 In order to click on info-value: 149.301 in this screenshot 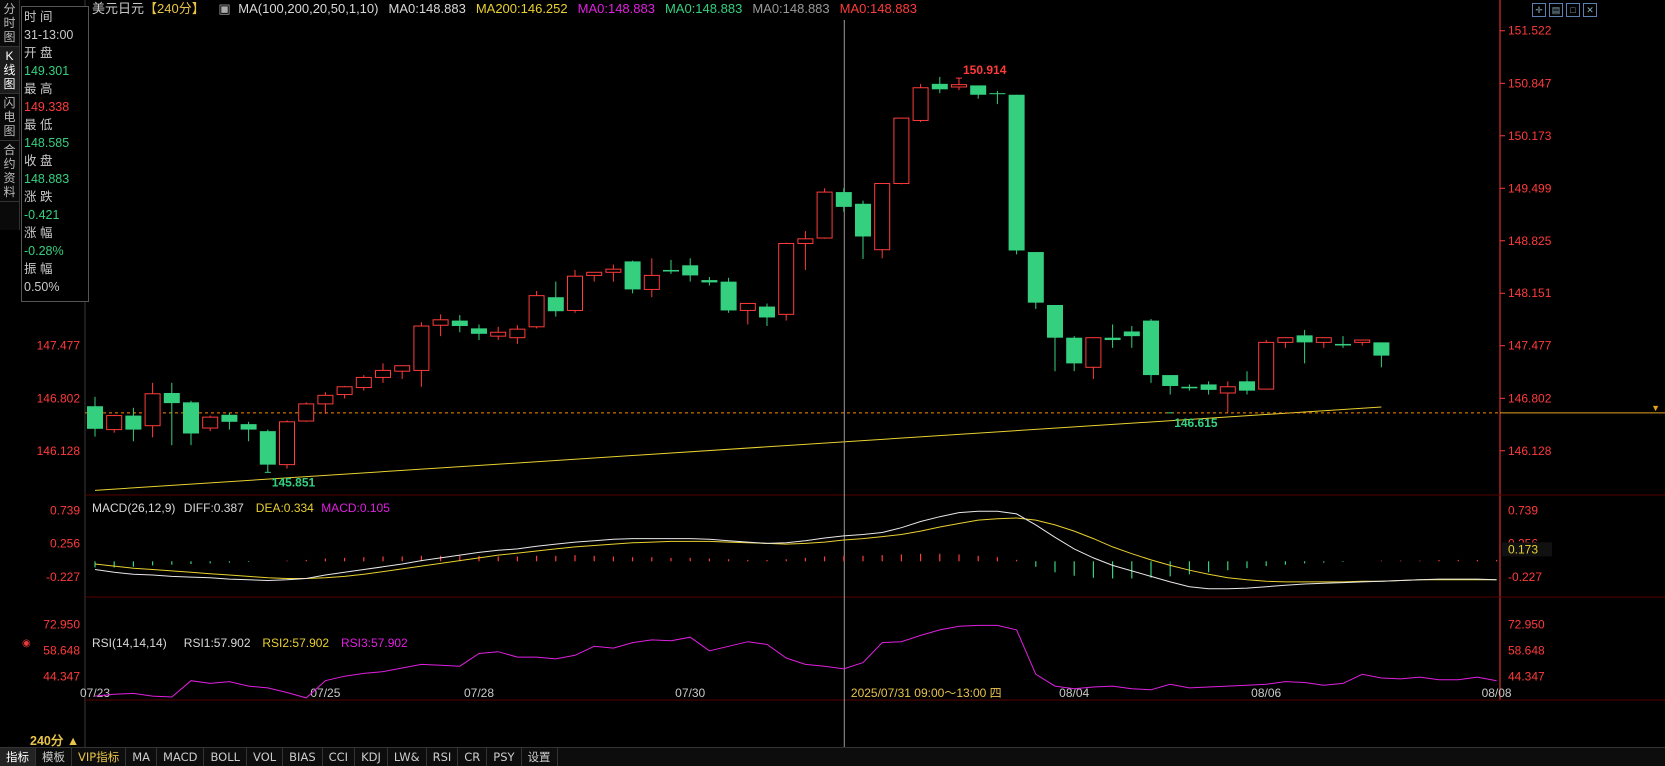, I will do `click(47, 71)`.